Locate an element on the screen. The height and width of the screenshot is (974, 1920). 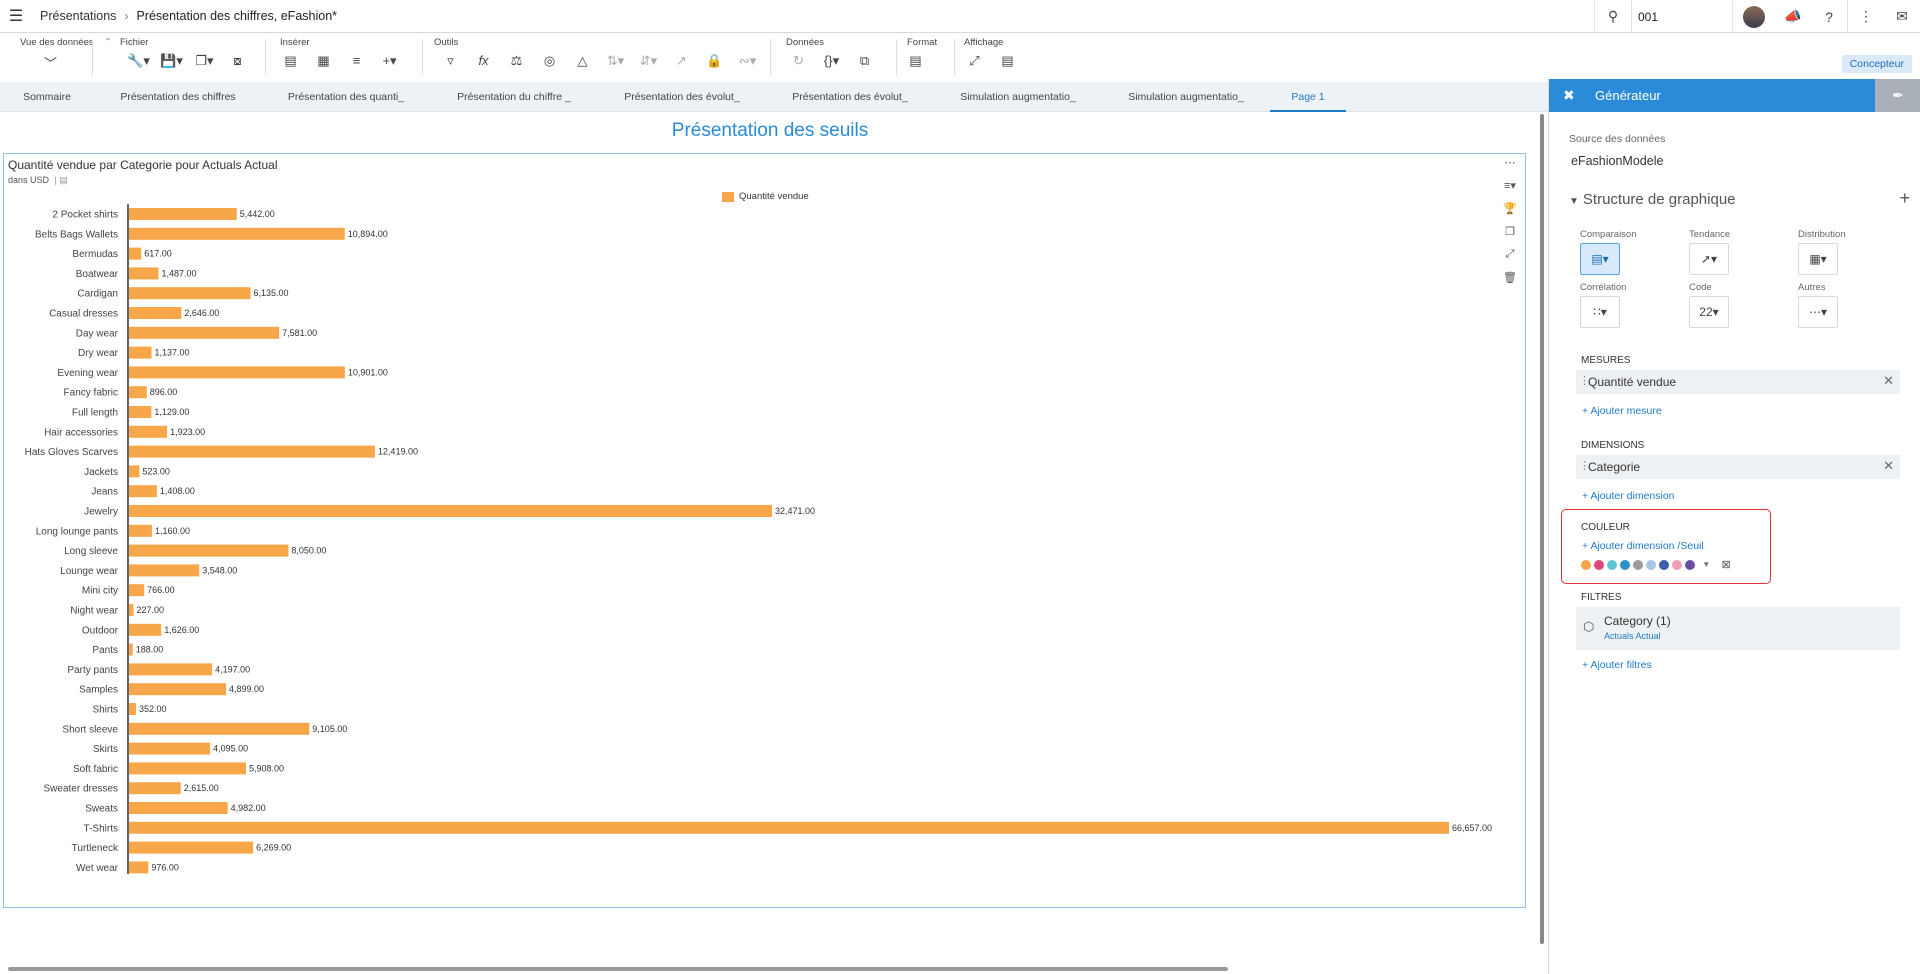
numeric-point-icon: 22▾ is located at coordinates (1709, 312).